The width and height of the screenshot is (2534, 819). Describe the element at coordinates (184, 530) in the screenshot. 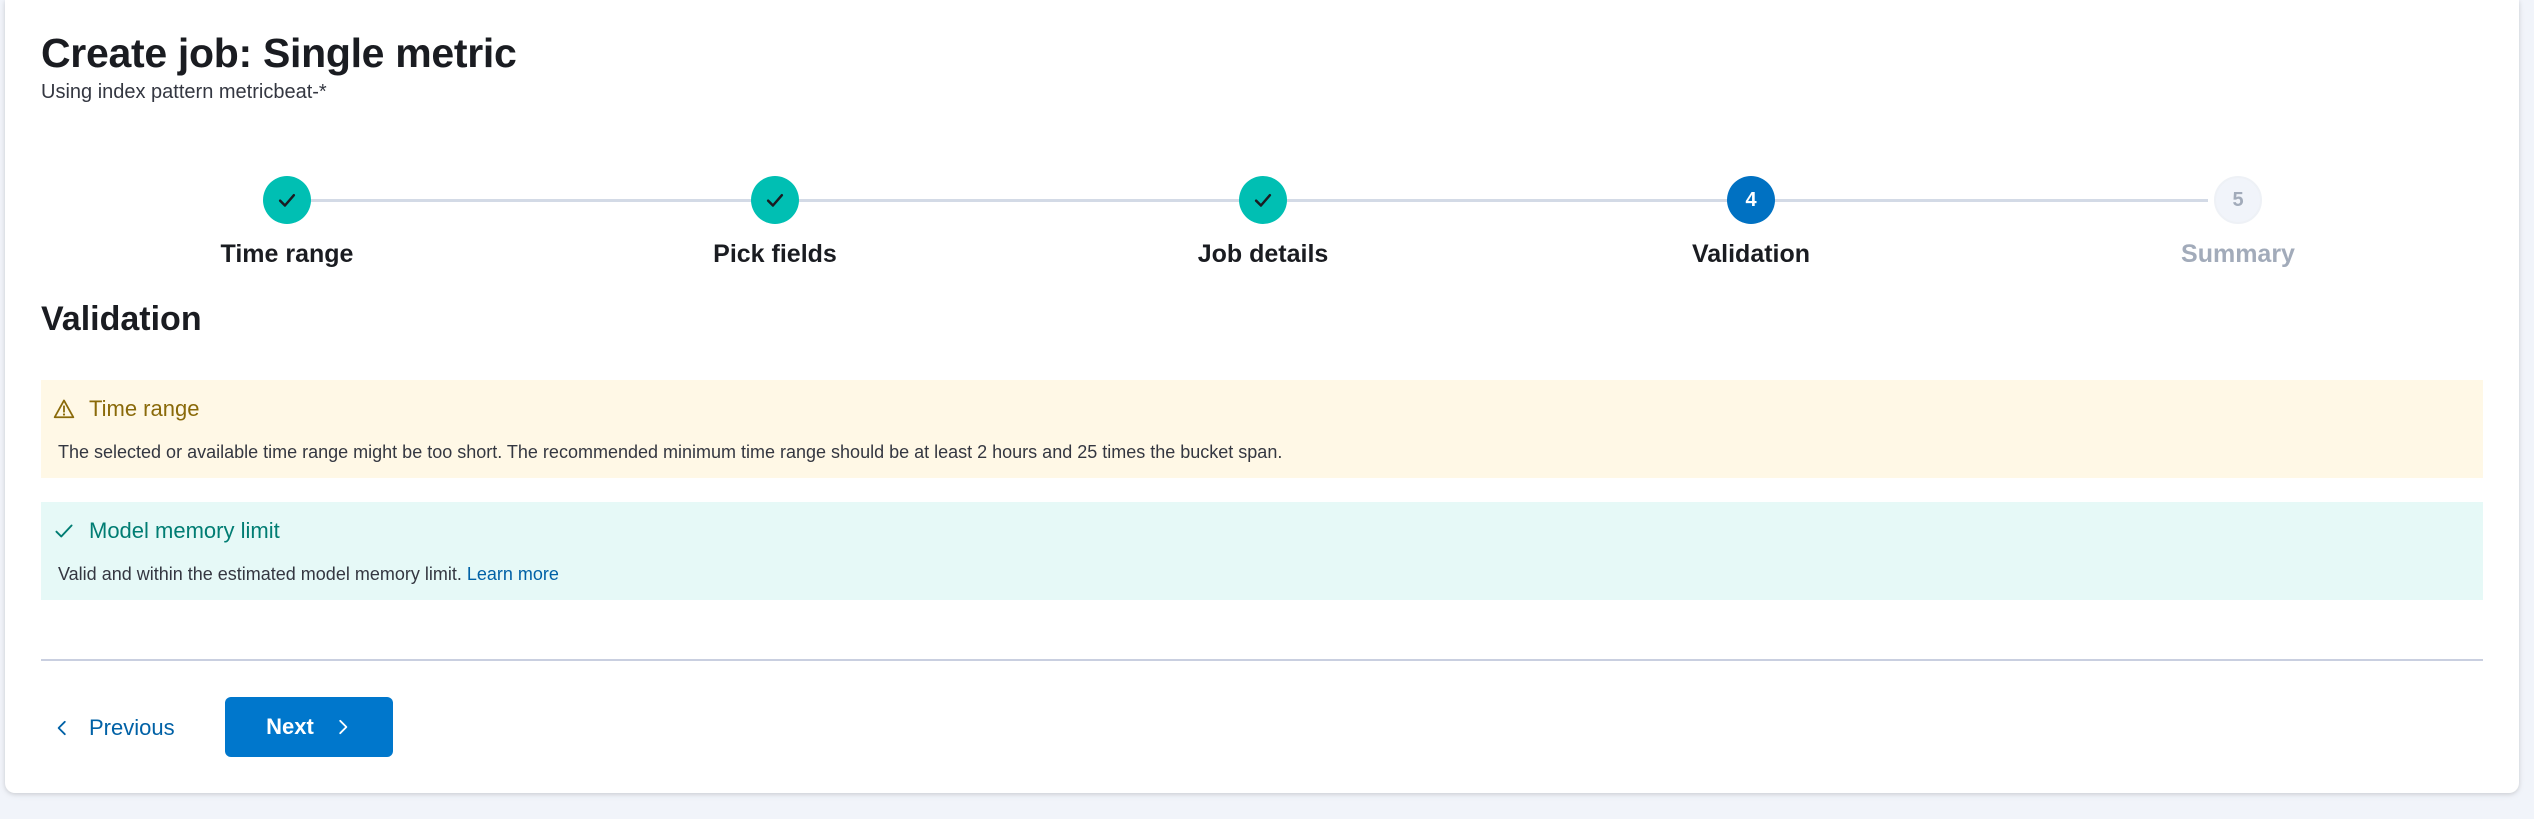

I see `callout-title: Model memory limit` at that location.